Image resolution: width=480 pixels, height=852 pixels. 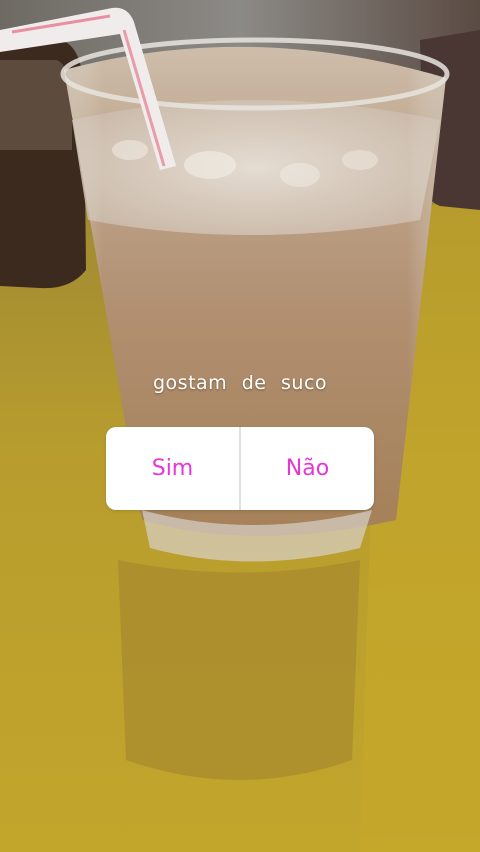 I want to click on poll-sticker: Sim Não, so click(x=240, y=468).